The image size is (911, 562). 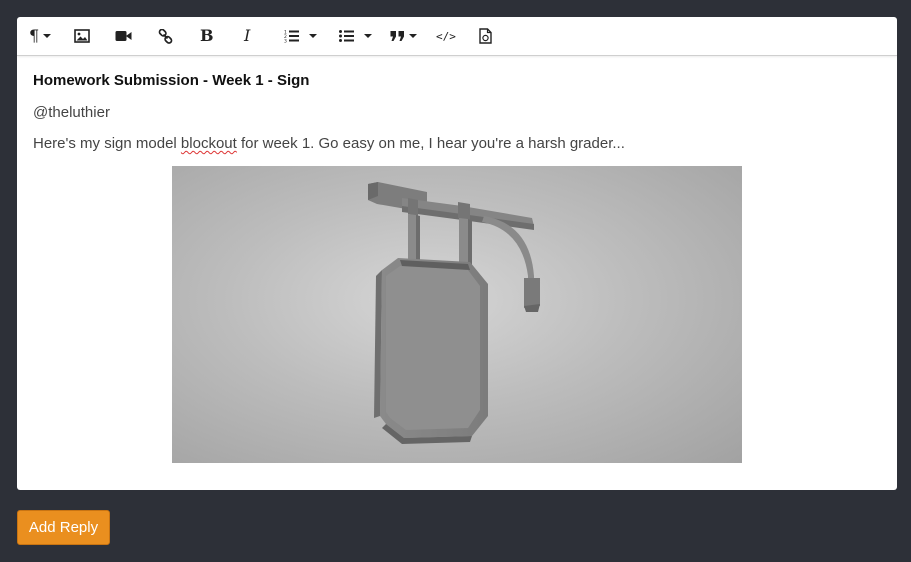 I want to click on image-icon, so click(x=82, y=36).